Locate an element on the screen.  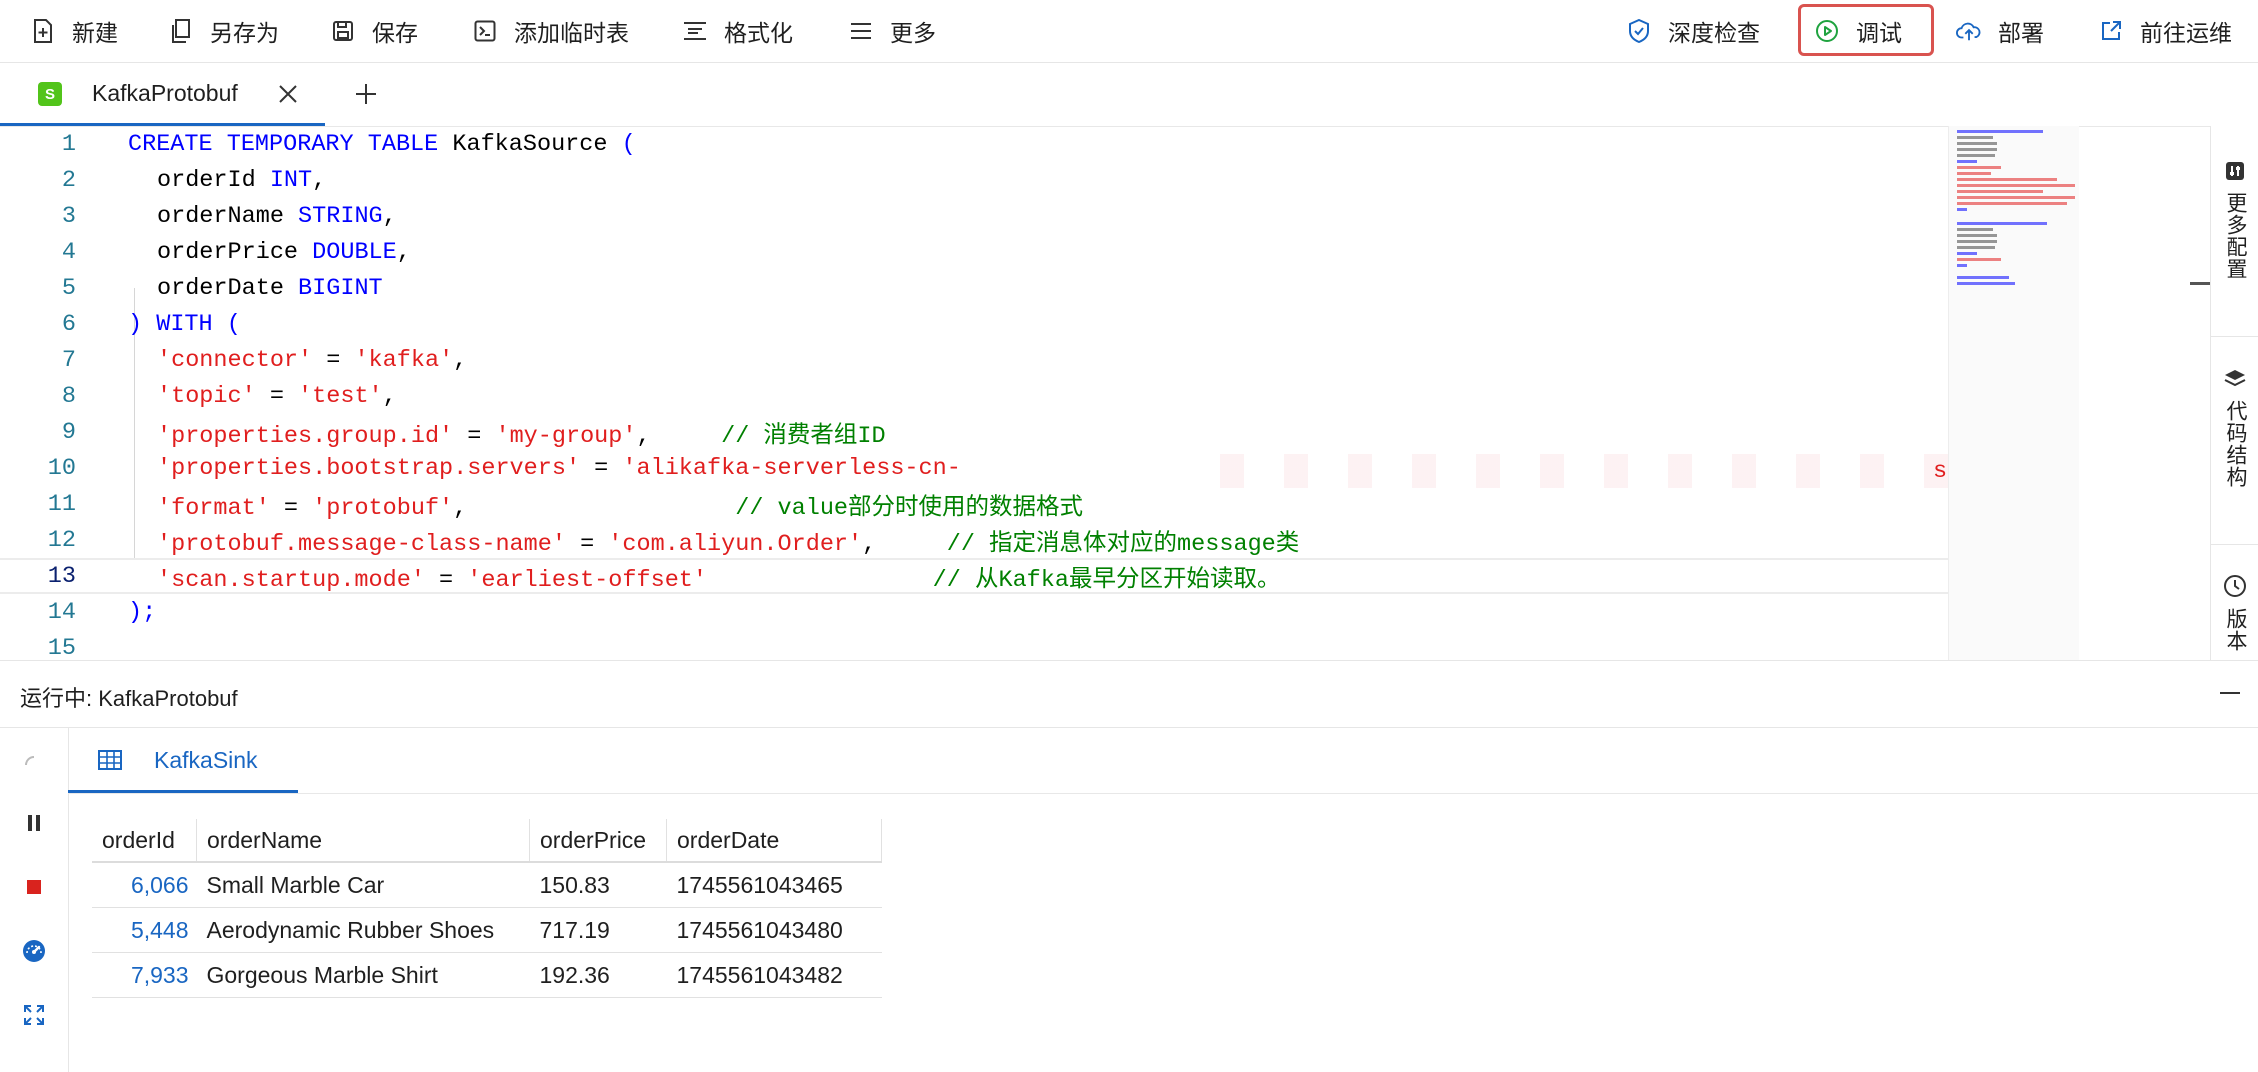
expand-icon is located at coordinates (34, 1015).